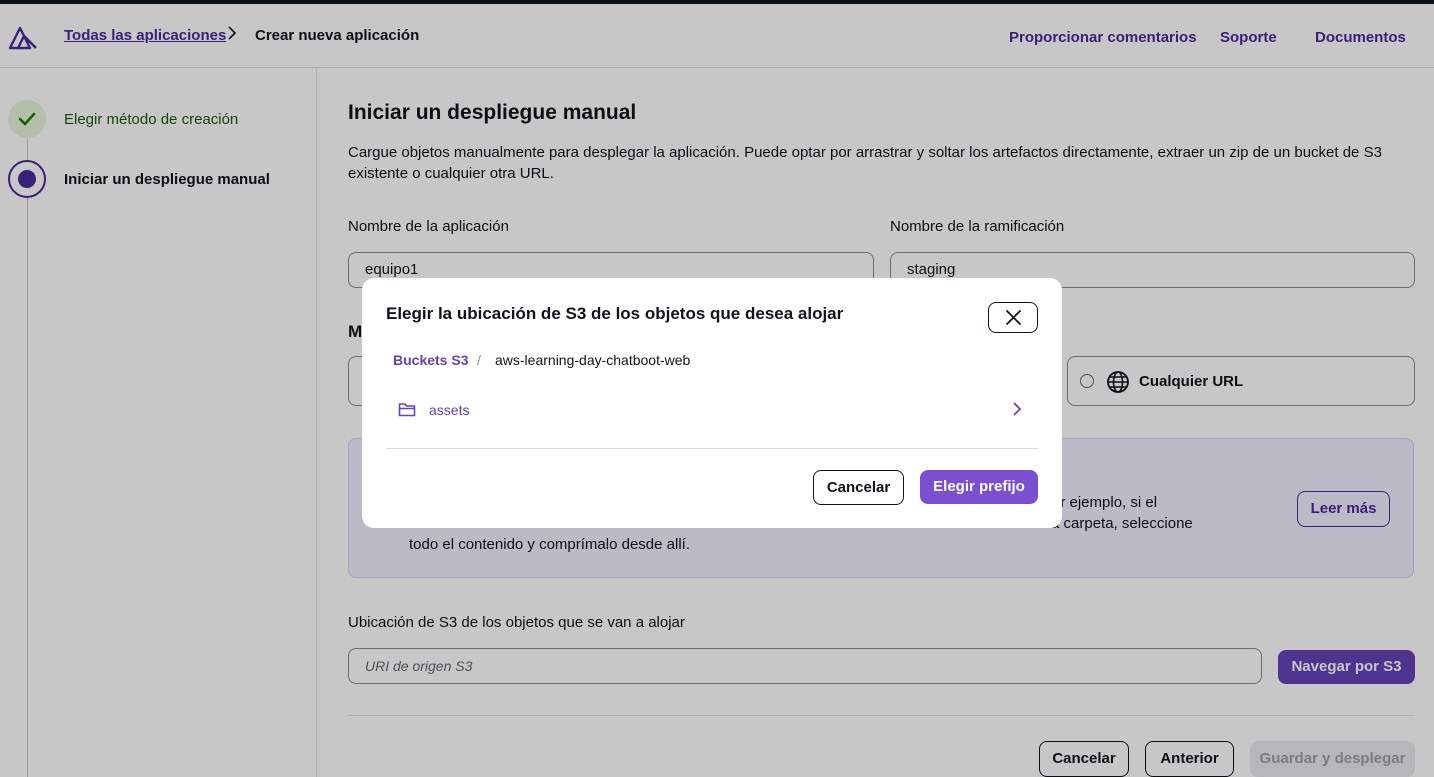  I want to click on modal-cancel-button: Cancelar, so click(858, 487).